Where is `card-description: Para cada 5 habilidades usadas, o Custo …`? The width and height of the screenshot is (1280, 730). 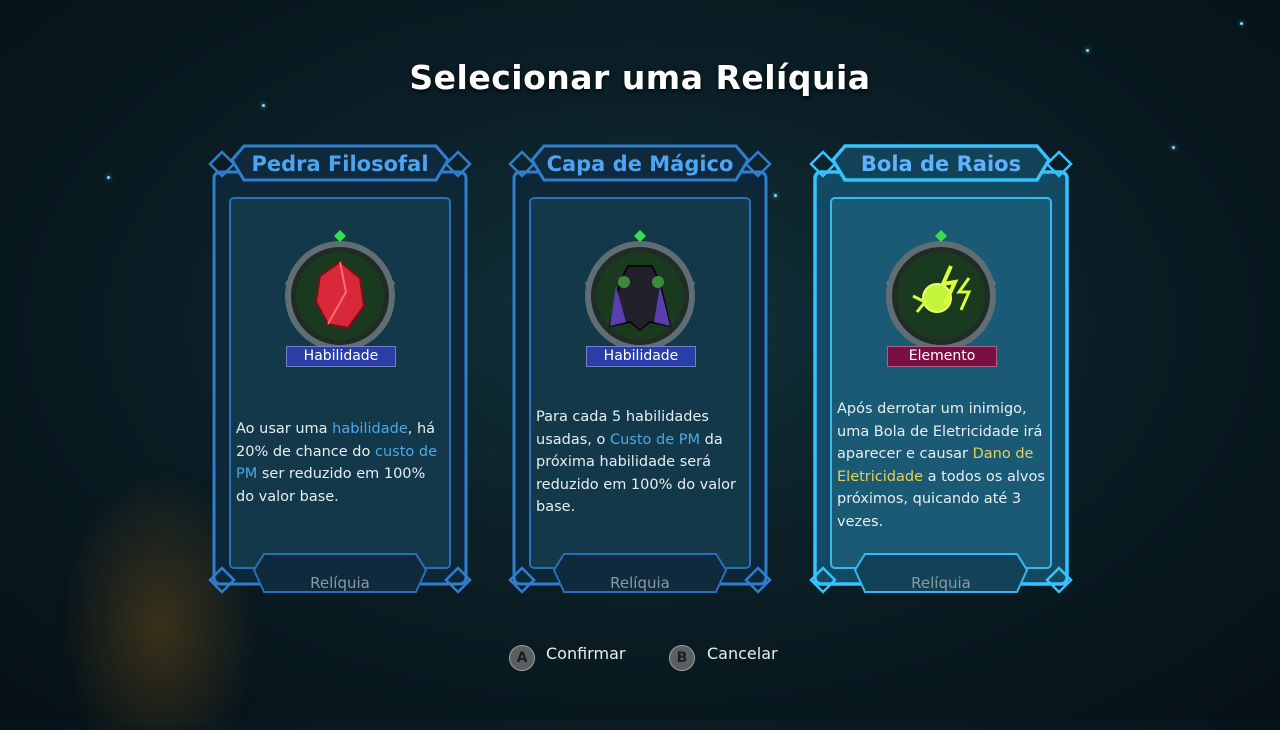 card-description: Para cada 5 habilidades usadas, o Custo … is located at coordinates (636, 462).